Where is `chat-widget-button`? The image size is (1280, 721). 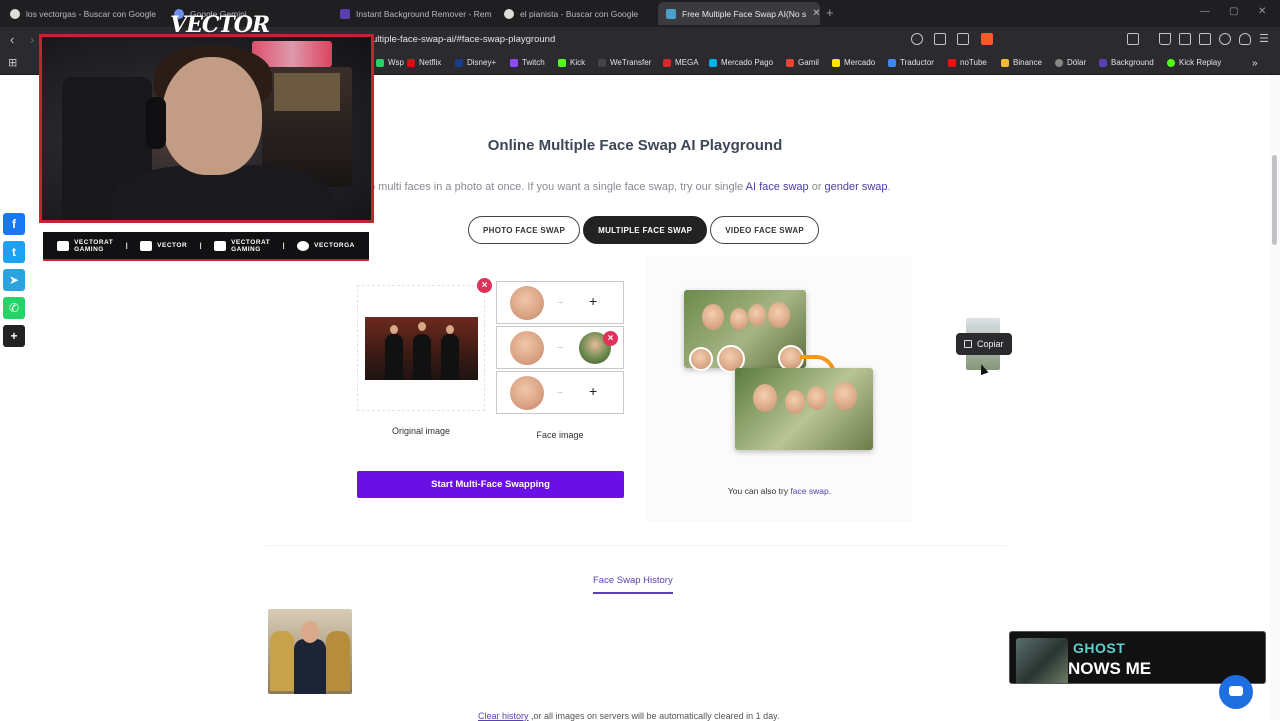 chat-widget-button is located at coordinates (1236, 692).